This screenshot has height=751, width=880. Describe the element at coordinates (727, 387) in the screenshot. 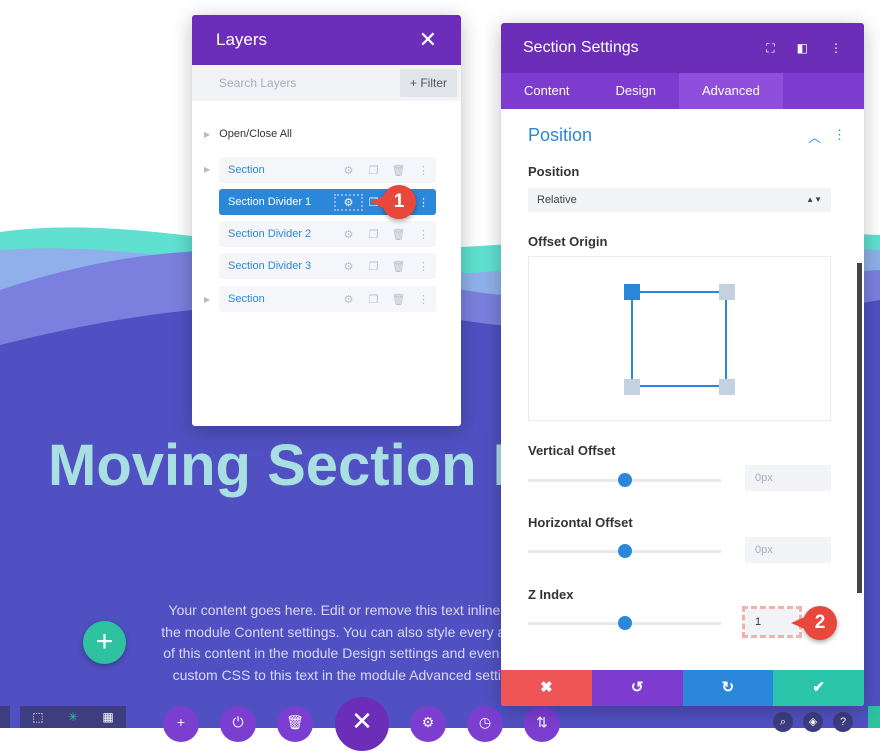

I see `origin-bottom-right` at that location.